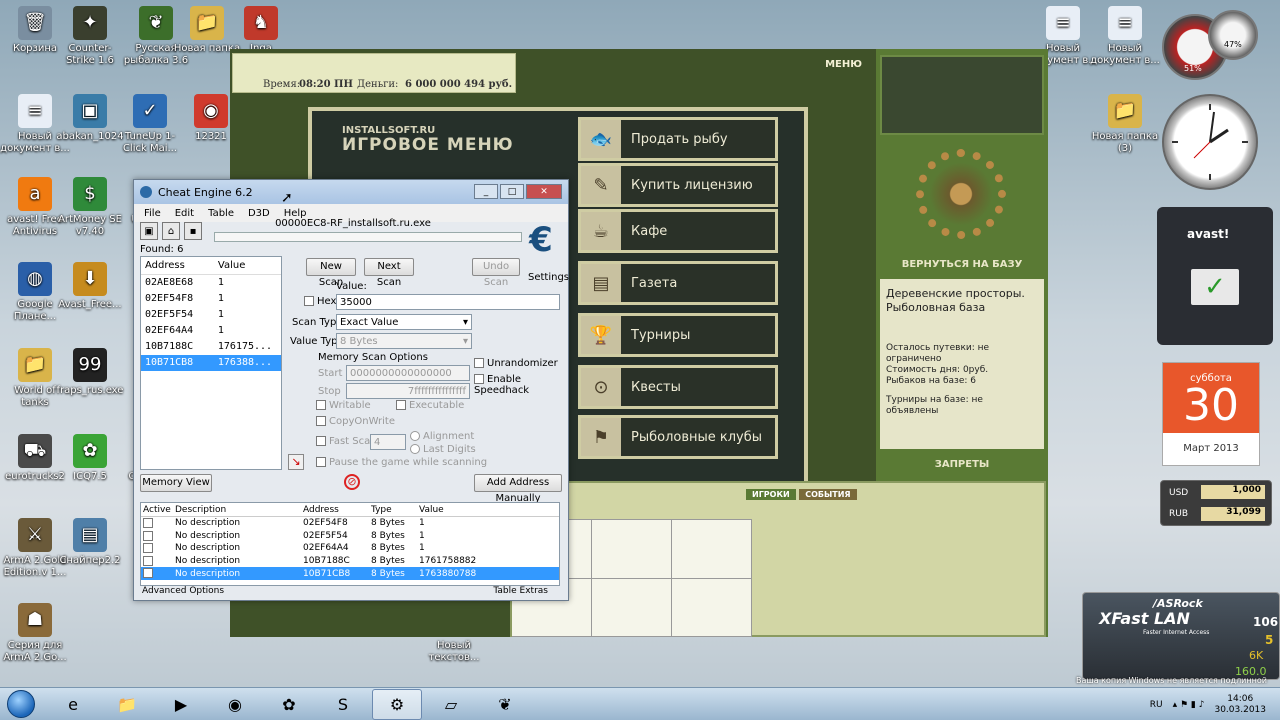 The width and height of the screenshot is (1280, 720). Describe the element at coordinates (678, 387) in the screenshot. I see `game-menu-item: ⊙ Квесты` at that location.